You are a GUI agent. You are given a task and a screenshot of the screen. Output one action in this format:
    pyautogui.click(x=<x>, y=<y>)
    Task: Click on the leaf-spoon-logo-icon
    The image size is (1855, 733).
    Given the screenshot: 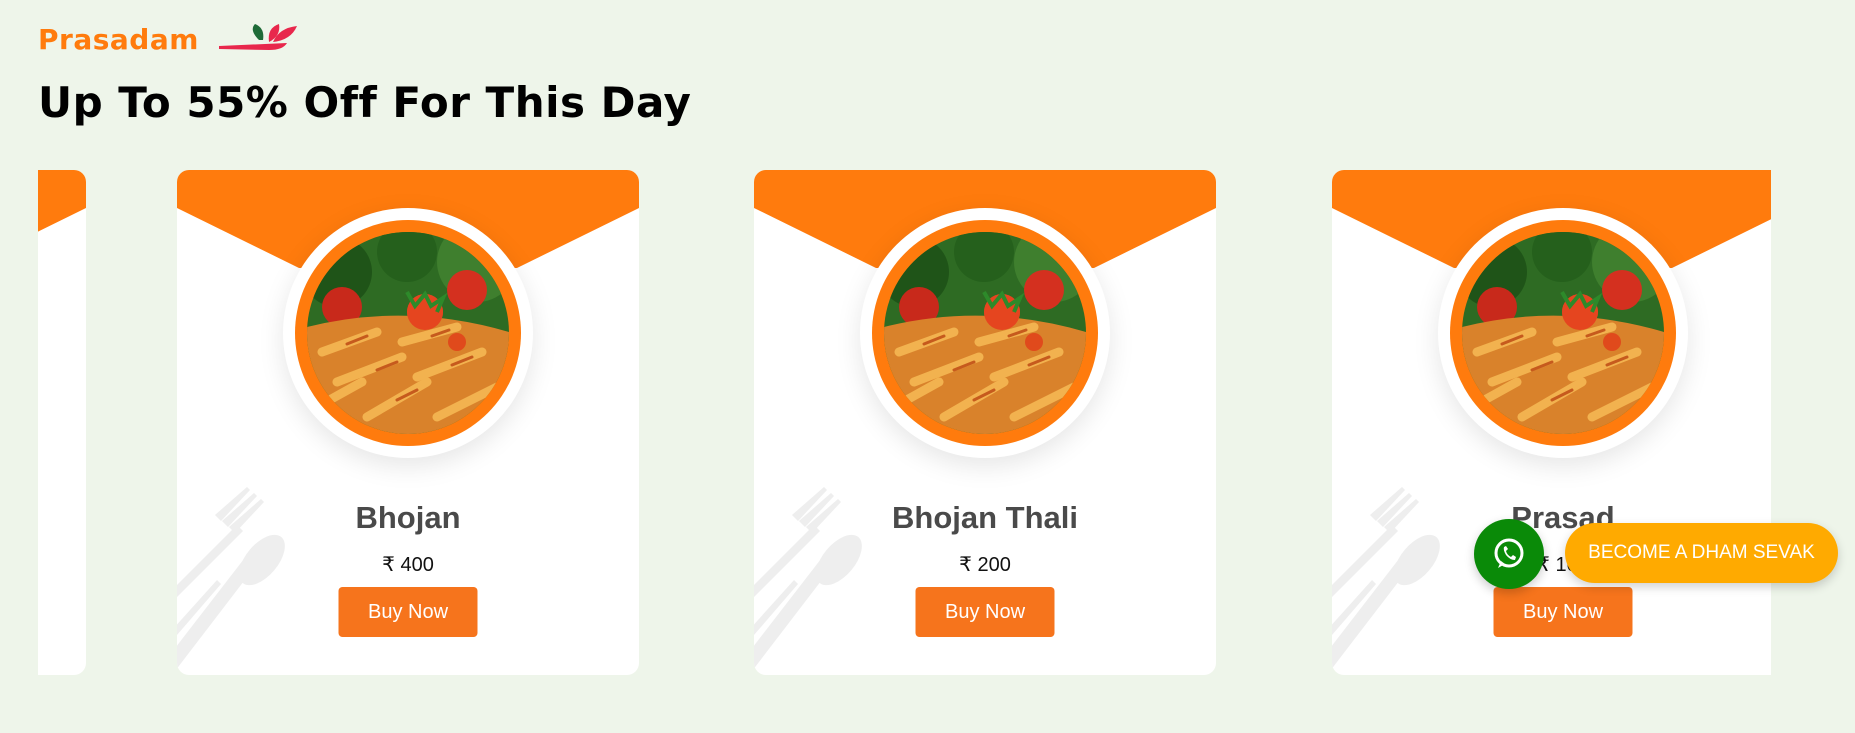 What is the action you would take?
    pyautogui.click(x=257, y=37)
    